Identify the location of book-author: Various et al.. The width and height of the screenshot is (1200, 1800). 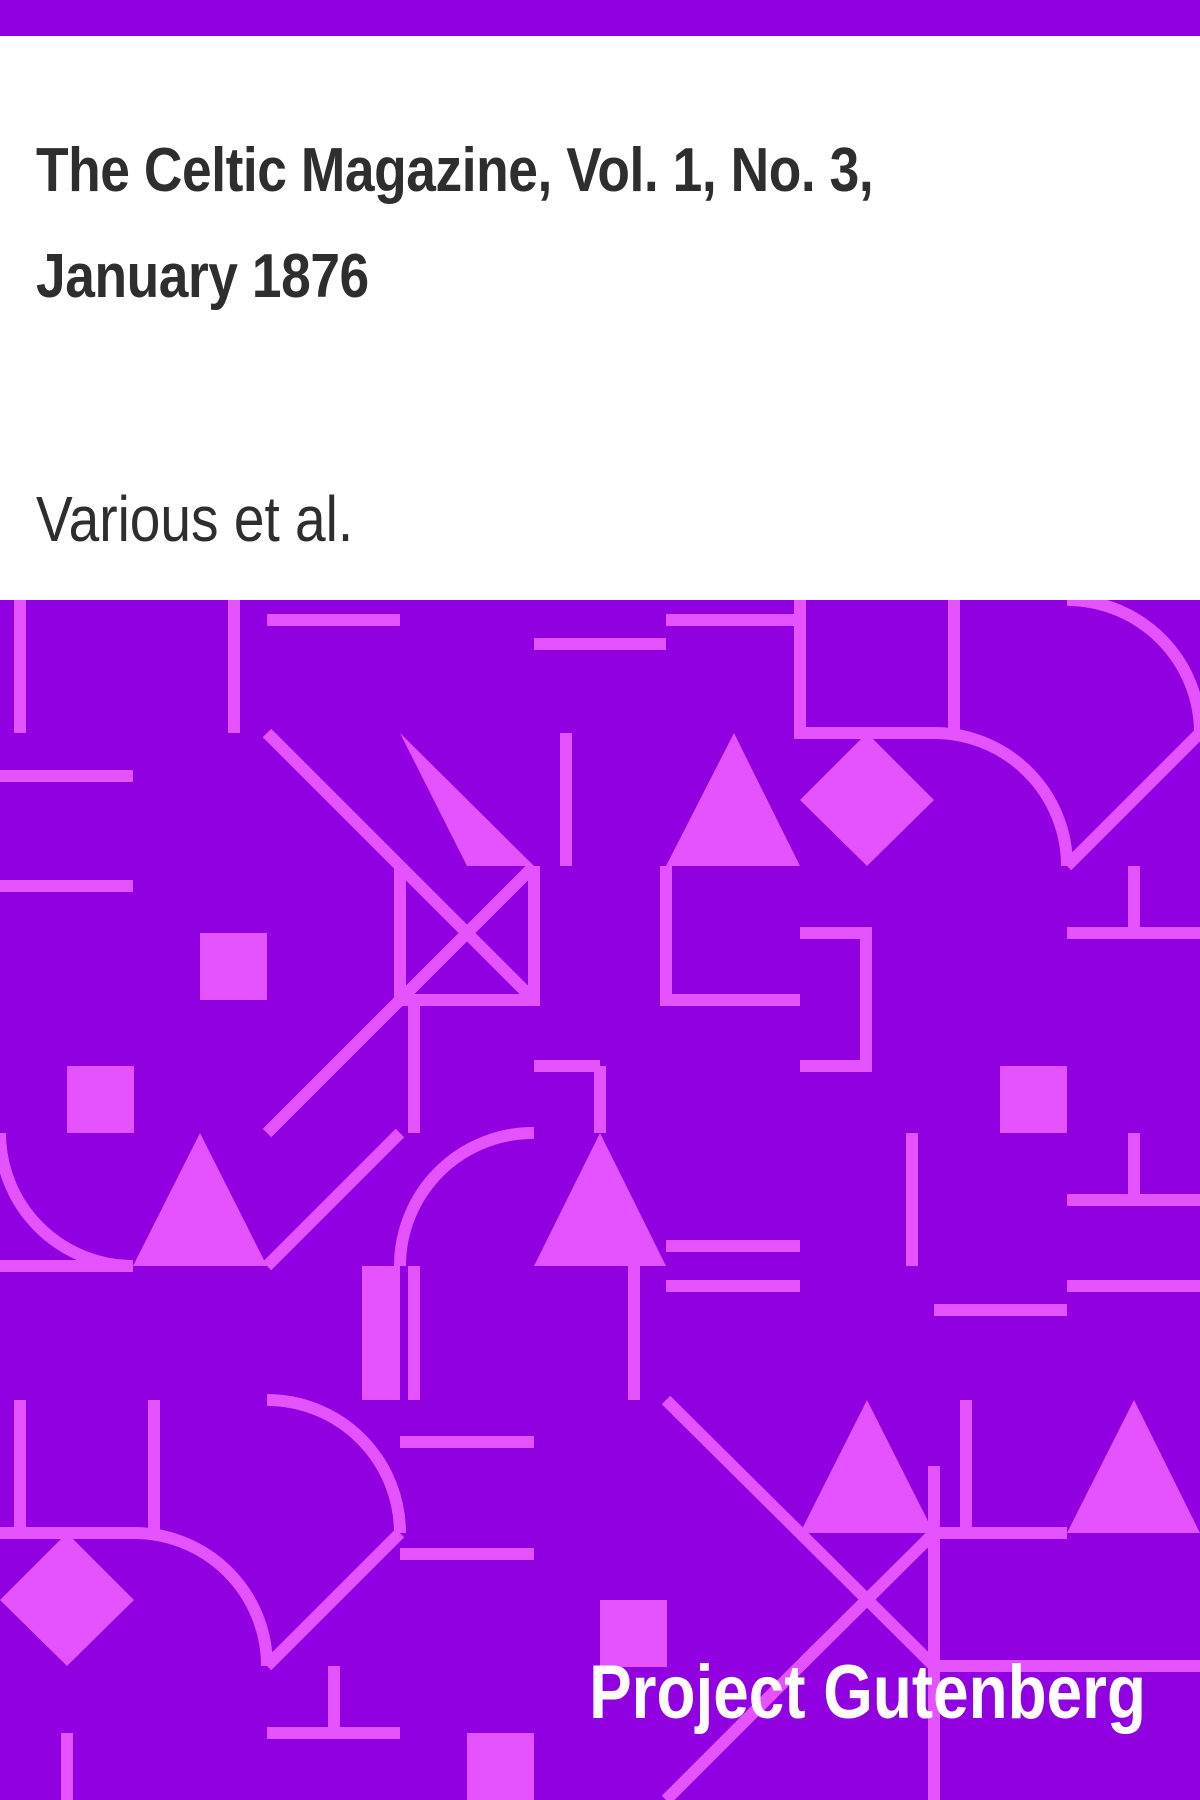
(195, 519).